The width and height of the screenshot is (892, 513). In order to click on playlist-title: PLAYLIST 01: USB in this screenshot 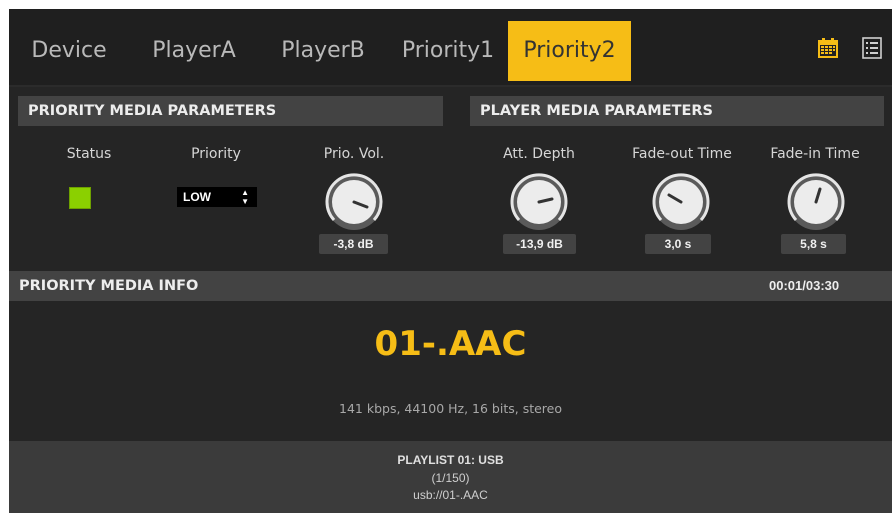, I will do `click(450, 460)`.